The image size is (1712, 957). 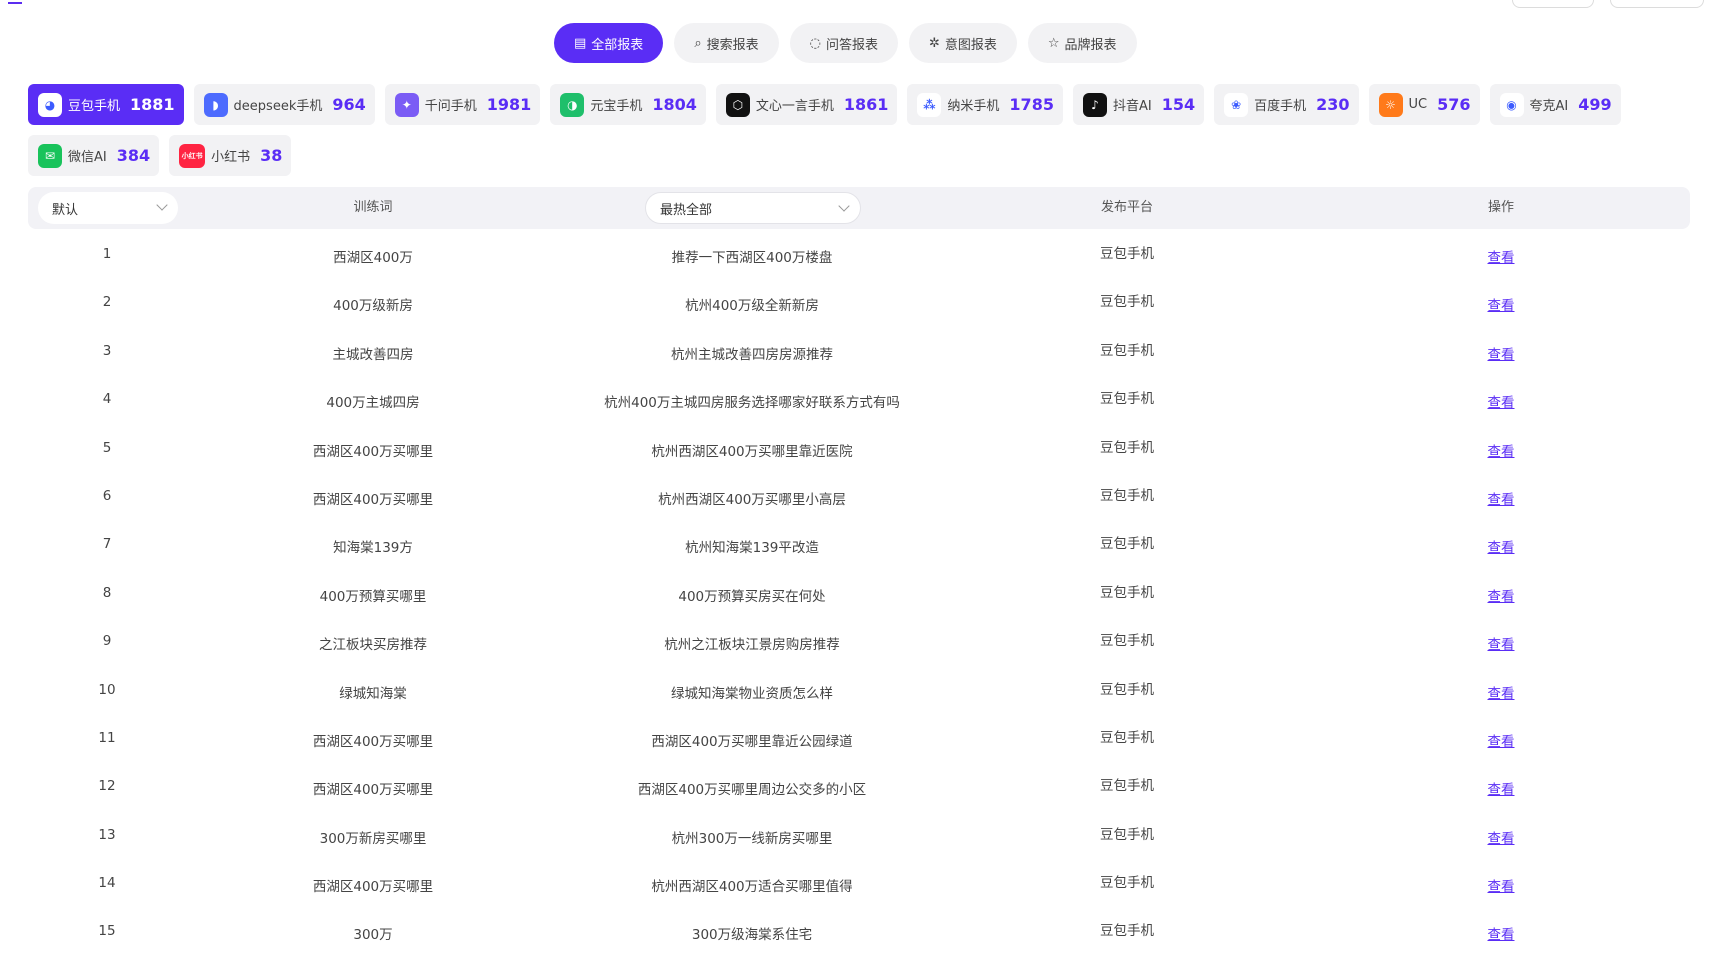 I want to click on cell-question: 杭州西湖区400万买哪里靠近医院, so click(x=752, y=451).